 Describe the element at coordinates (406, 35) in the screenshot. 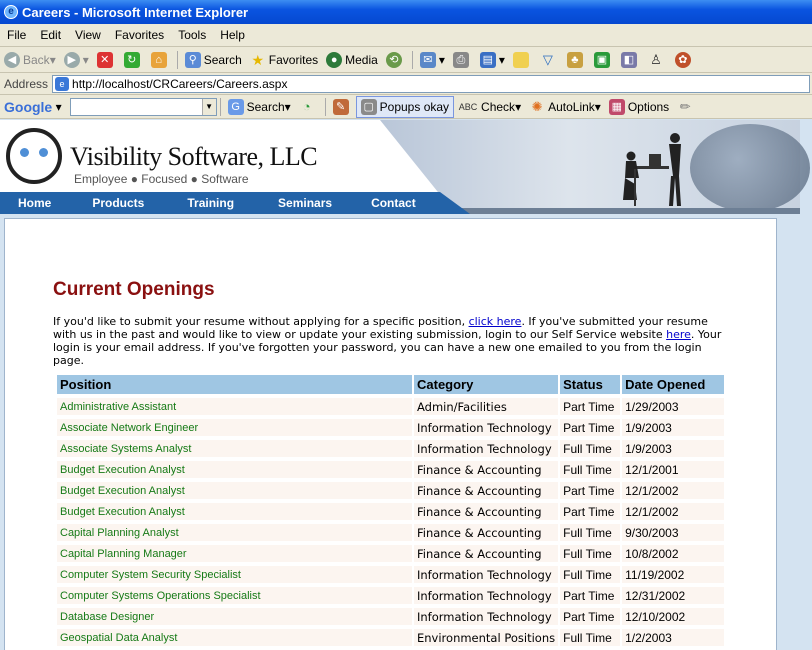

I see `menu-bar: File Edit View Favorites Tools Help` at that location.